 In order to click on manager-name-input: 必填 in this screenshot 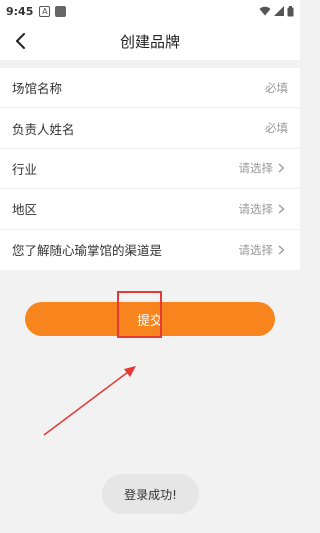, I will do `click(276, 128)`.